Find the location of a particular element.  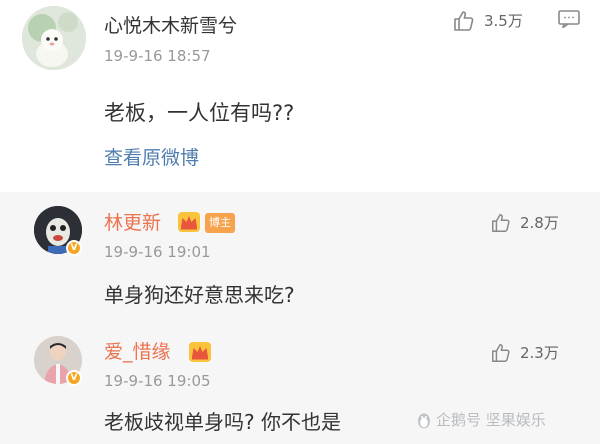

reply-content: 老板歧视单身吗? 你不也是 is located at coordinates (222, 422).